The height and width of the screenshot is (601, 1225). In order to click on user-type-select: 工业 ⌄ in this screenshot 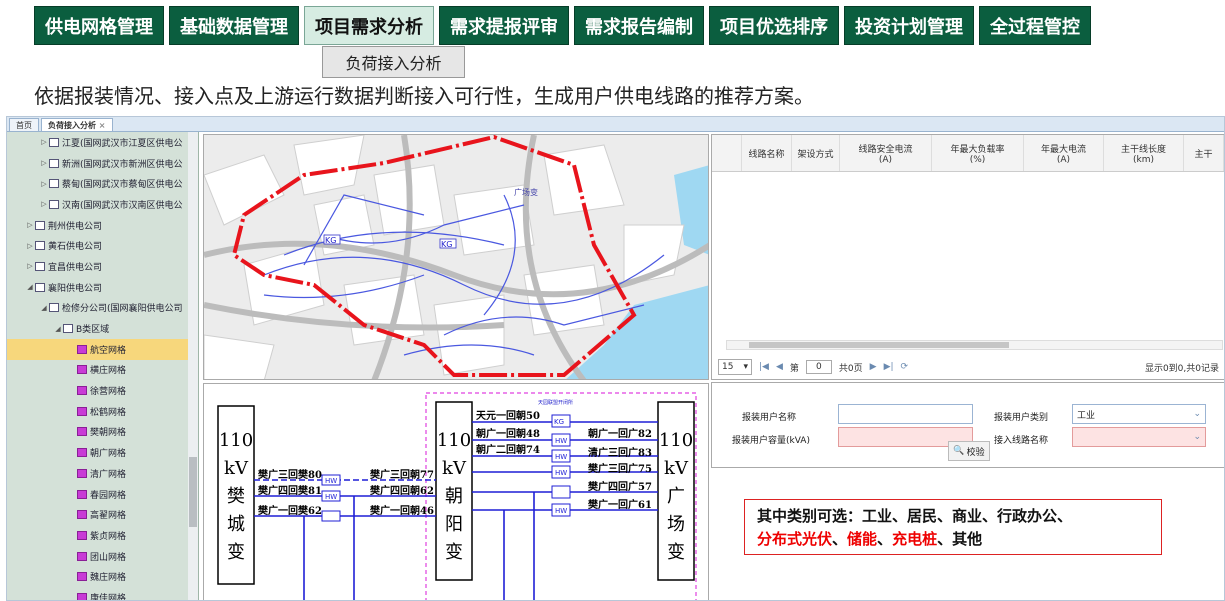, I will do `click(1139, 414)`.